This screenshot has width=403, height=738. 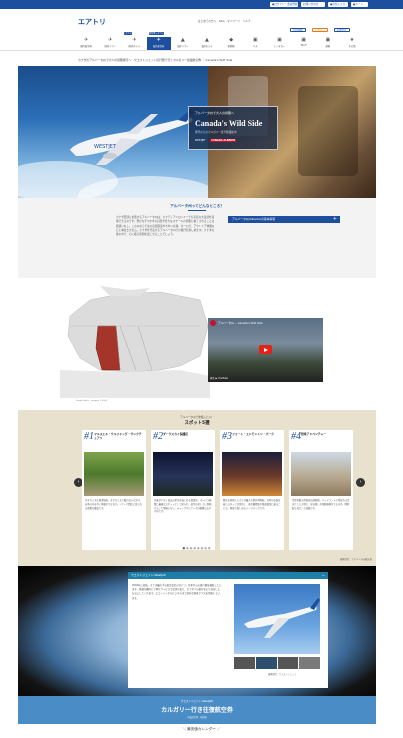 What do you see at coordinates (91, 401) in the screenshot?
I see `map-credit: Google Earth · Imagery ©2024` at bounding box center [91, 401].